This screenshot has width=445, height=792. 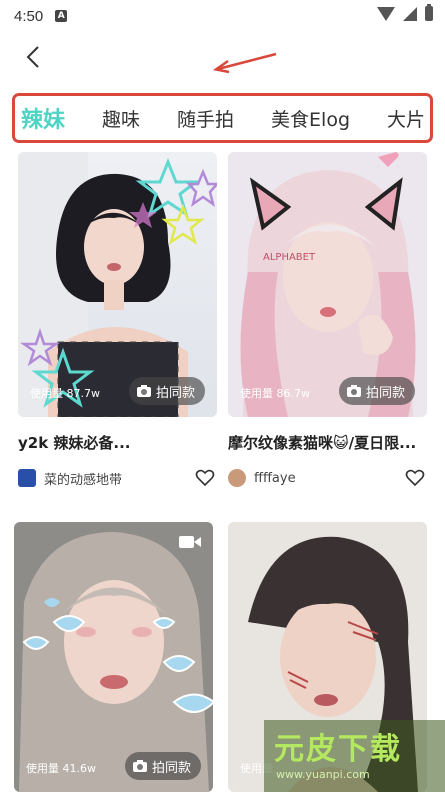 I want to click on status-icons, so click(x=405, y=12).